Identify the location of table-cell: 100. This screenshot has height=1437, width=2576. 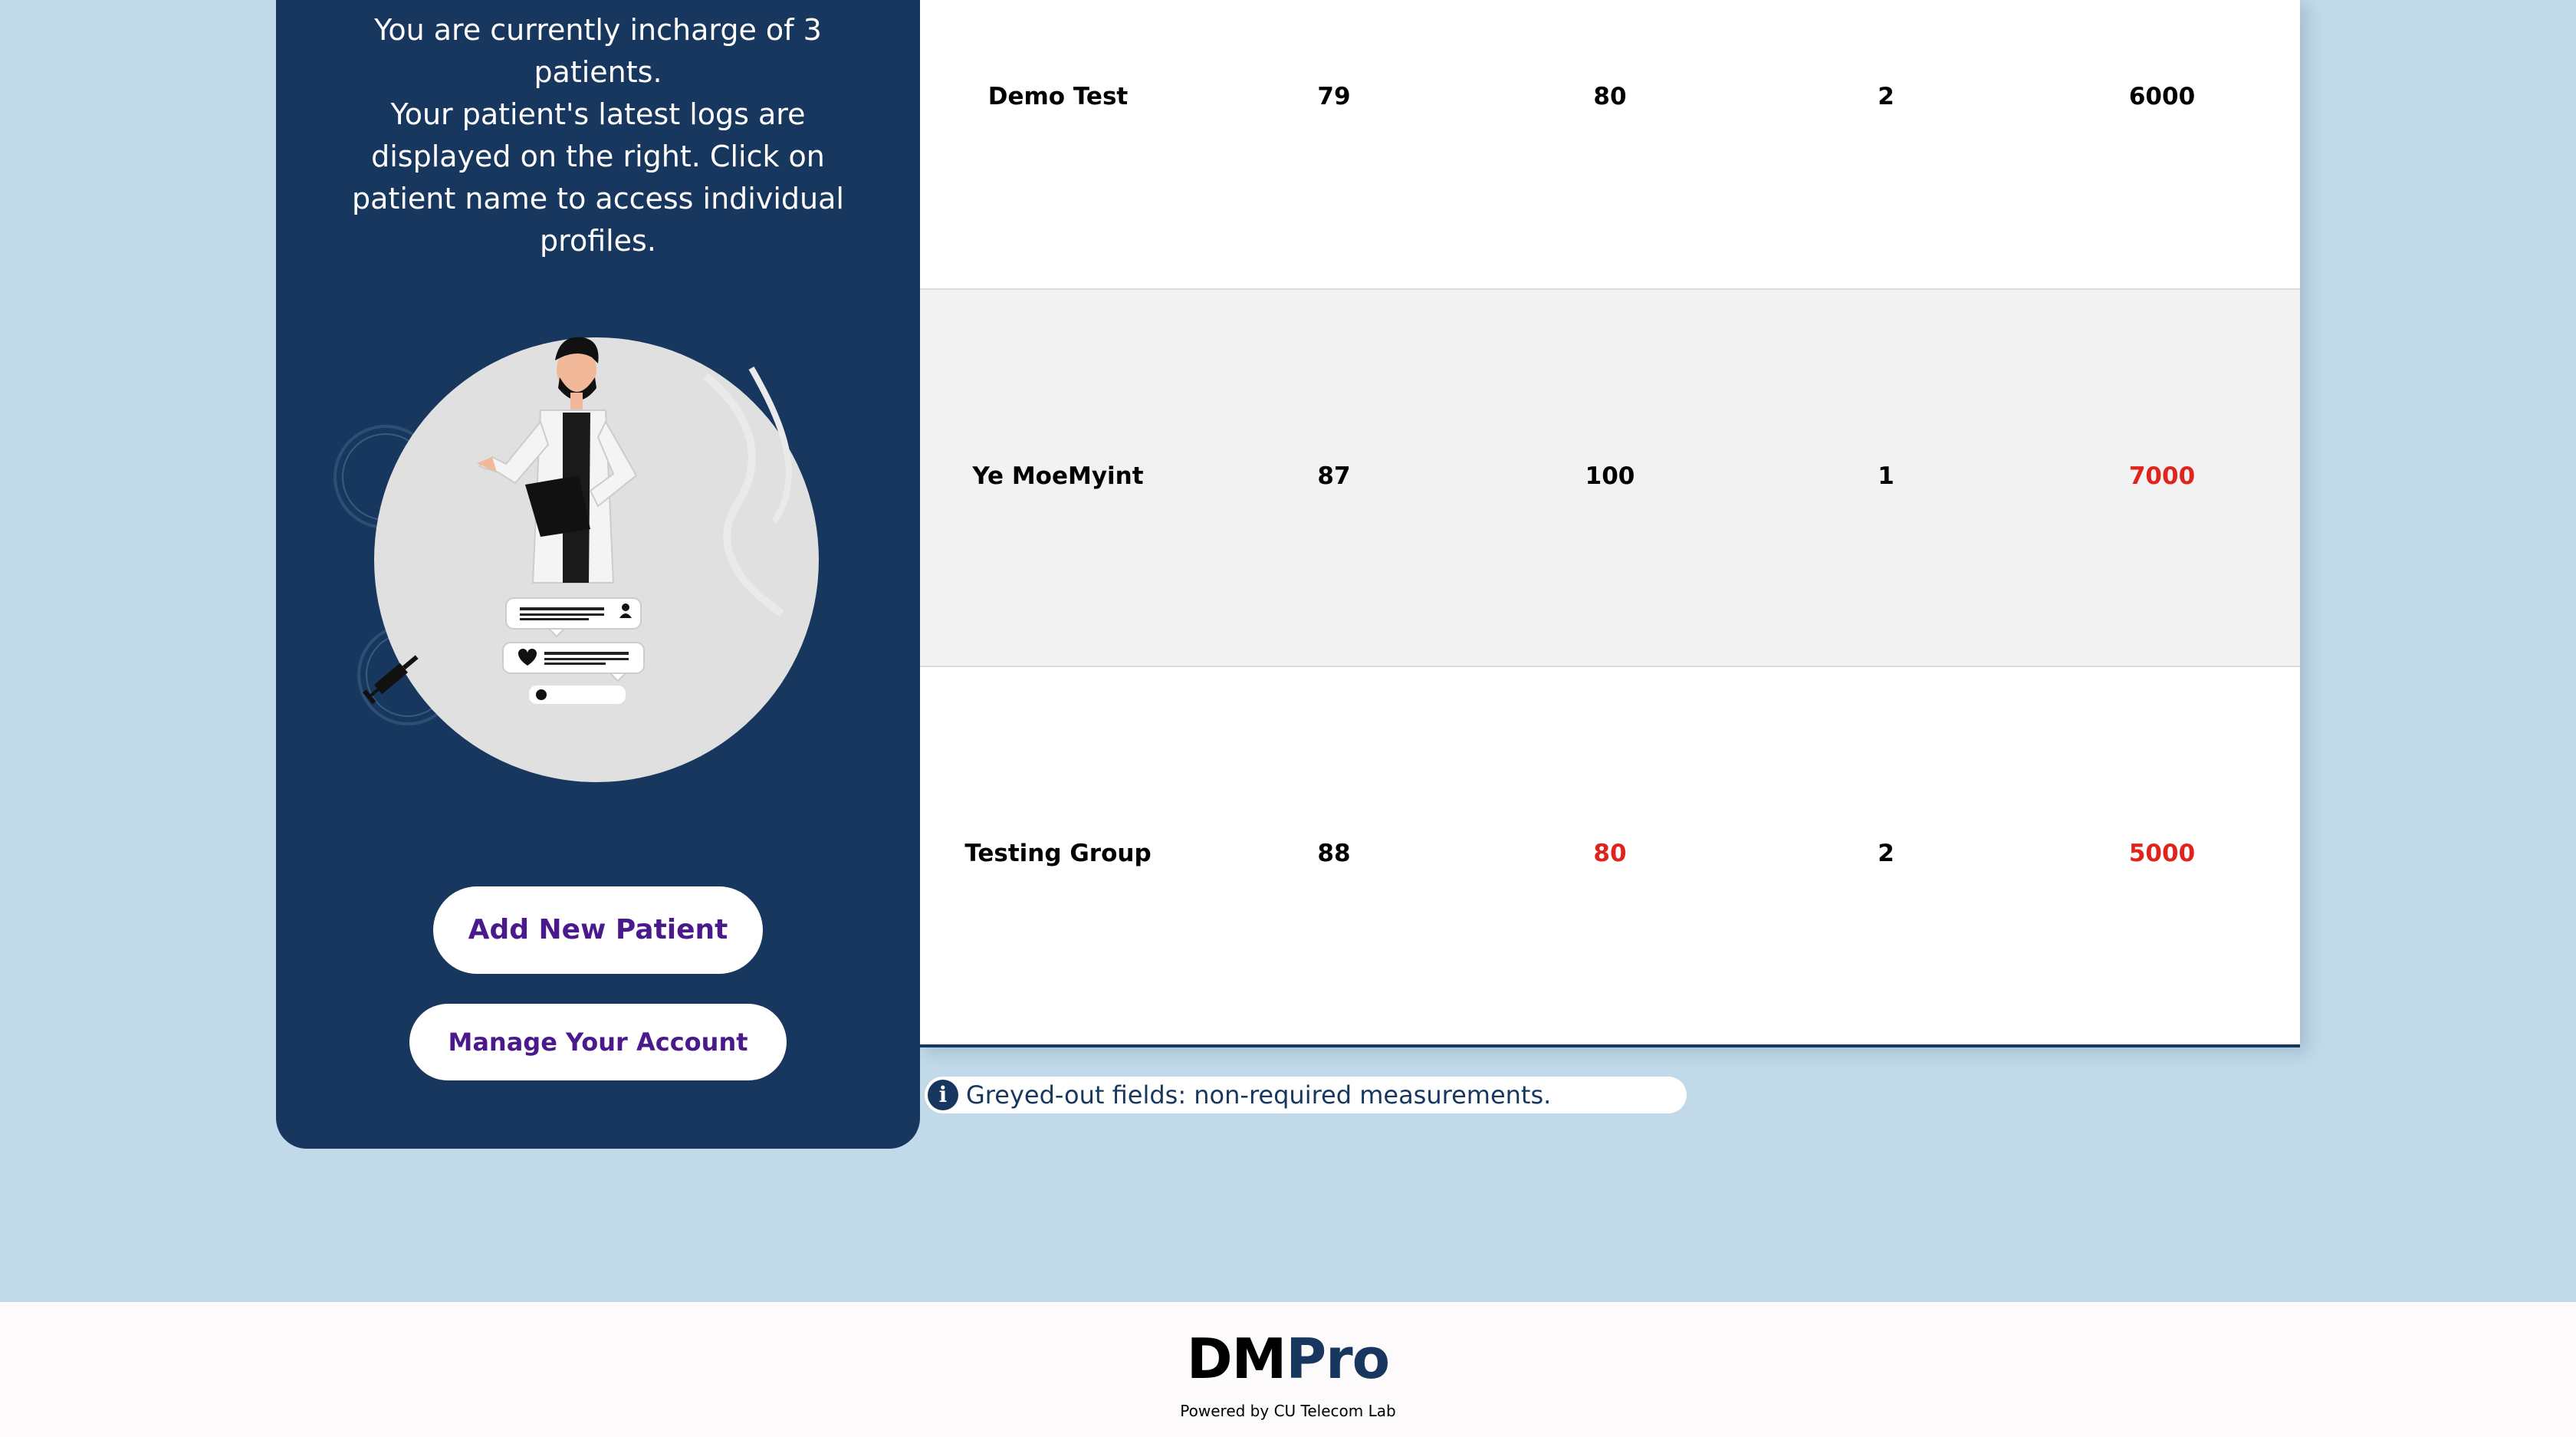
(1610, 476).